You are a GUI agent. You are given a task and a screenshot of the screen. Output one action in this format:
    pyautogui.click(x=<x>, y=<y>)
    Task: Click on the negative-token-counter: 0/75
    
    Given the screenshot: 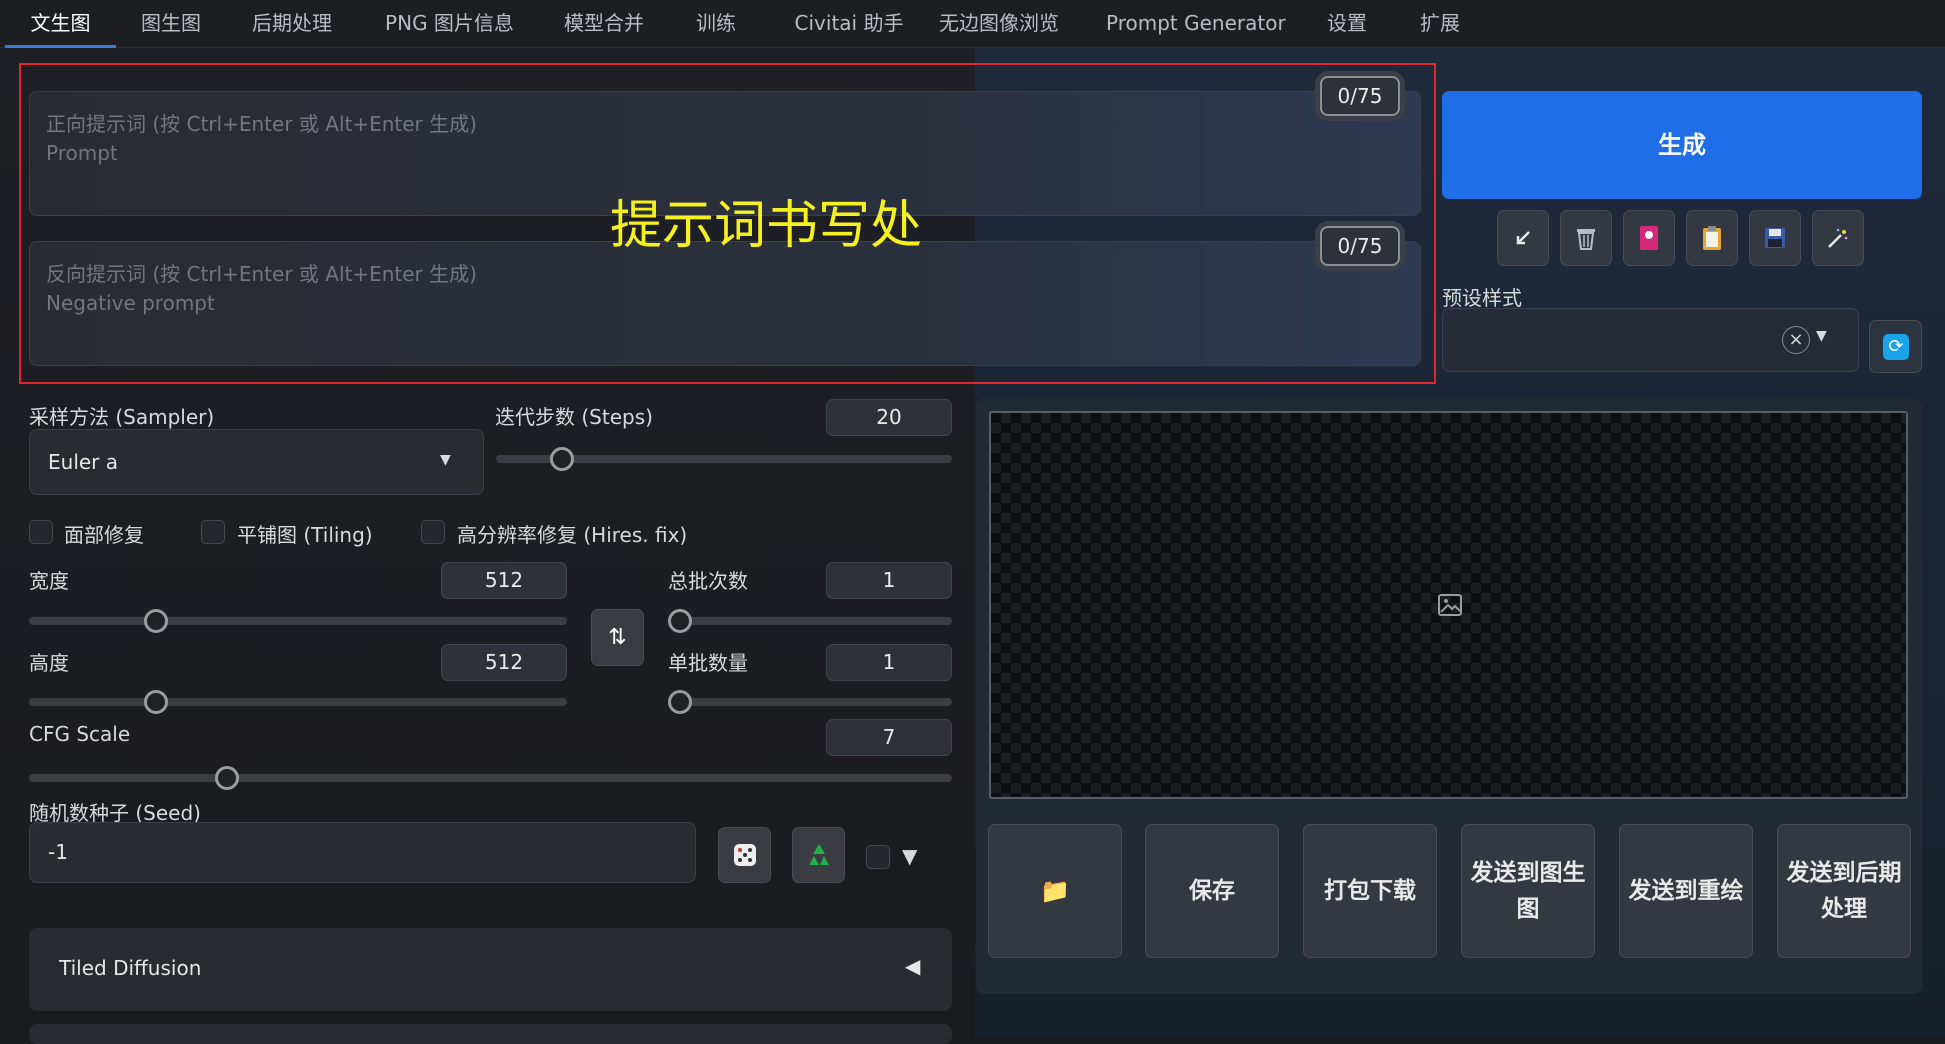 What is the action you would take?
    pyautogui.click(x=1360, y=246)
    